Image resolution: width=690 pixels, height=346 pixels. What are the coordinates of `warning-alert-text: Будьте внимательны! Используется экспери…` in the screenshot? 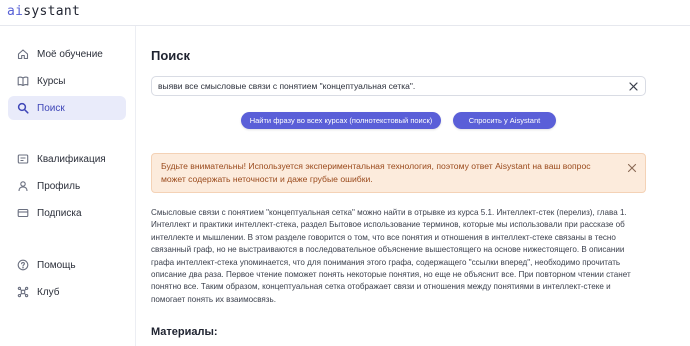 It's located at (376, 172).